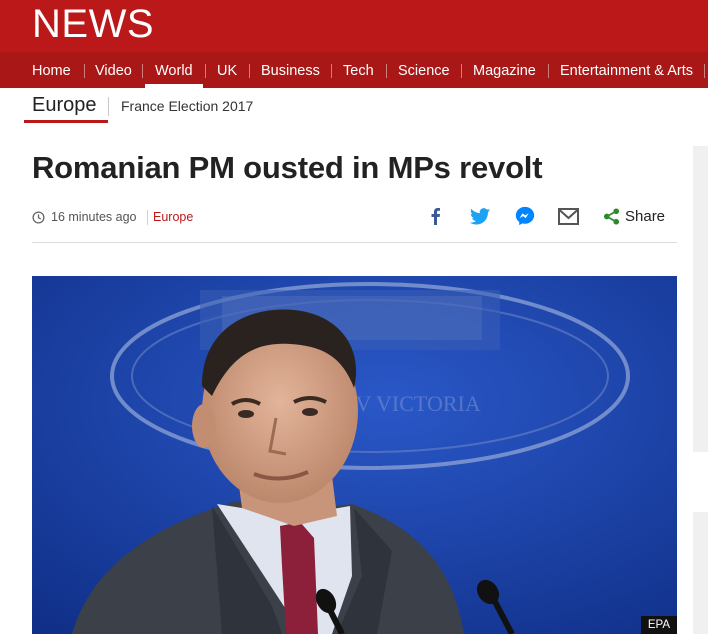 The height and width of the screenshot is (634, 708). What do you see at coordinates (611, 216) in the screenshot?
I see `share-icon` at bounding box center [611, 216].